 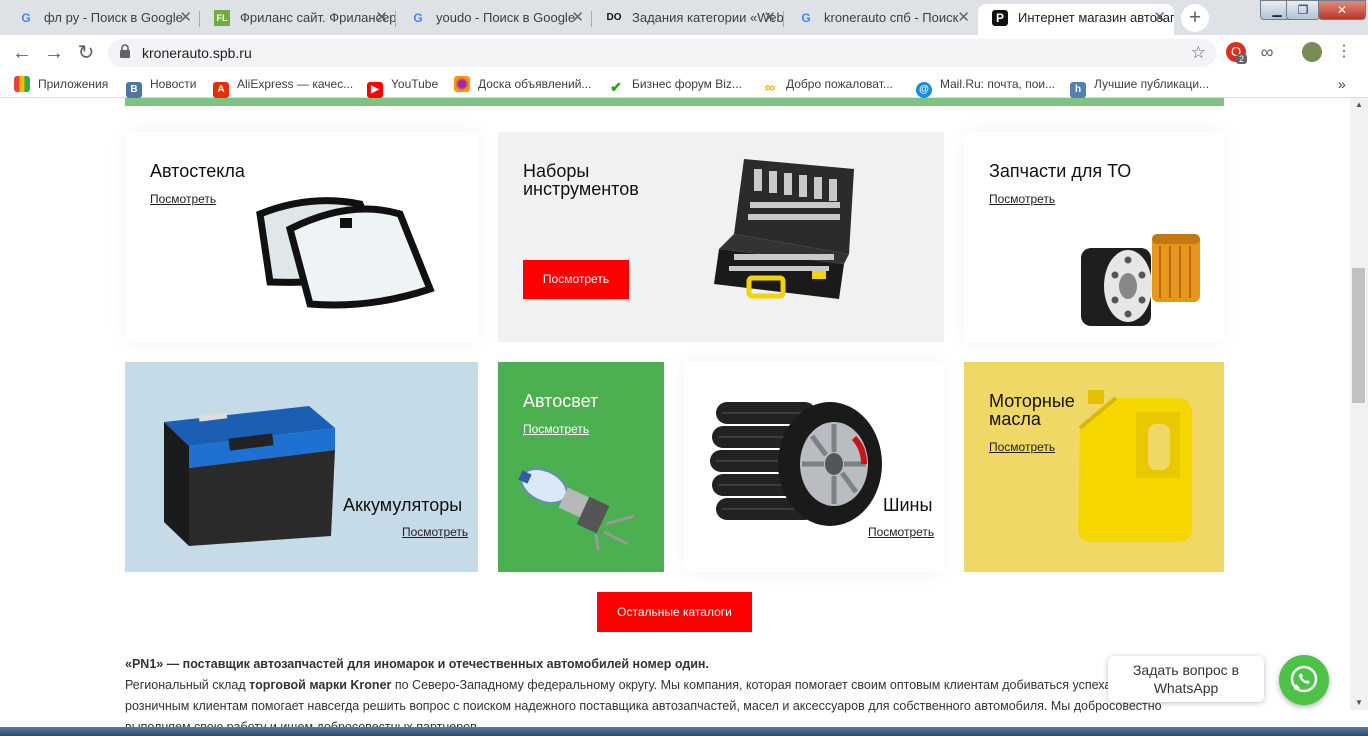 What do you see at coordinates (61, 84) in the screenshot?
I see `bookmark-apps: Приложения` at bounding box center [61, 84].